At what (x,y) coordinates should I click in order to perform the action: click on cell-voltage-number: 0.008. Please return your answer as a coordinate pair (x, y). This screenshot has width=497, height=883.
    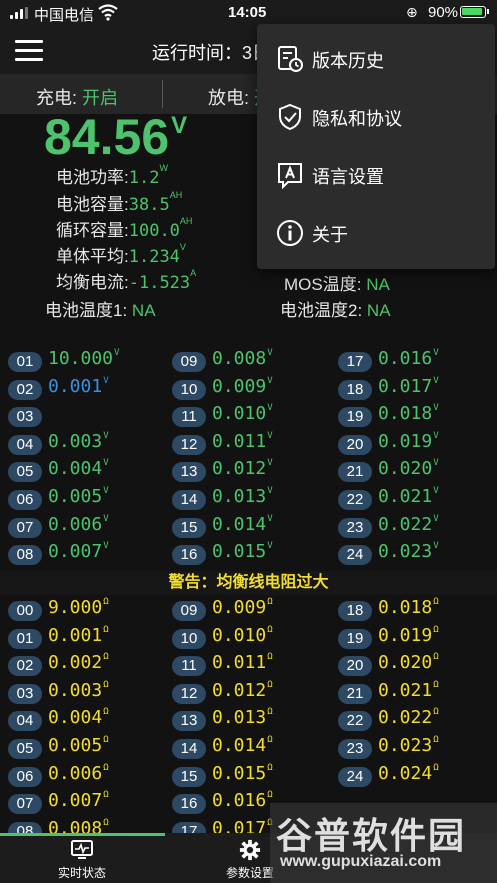
    Looking at the image, I should click on (239, 358).